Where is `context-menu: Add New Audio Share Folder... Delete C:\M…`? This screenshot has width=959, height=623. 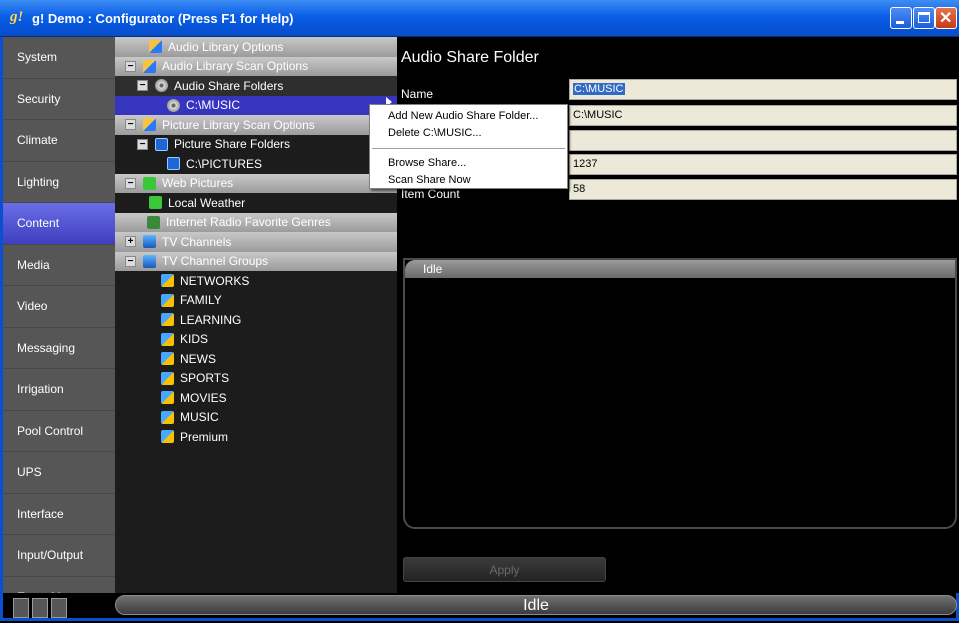
context-menu: Add New Audio Share Folder... Delete C:\M… is located at coordinates (468, 146).